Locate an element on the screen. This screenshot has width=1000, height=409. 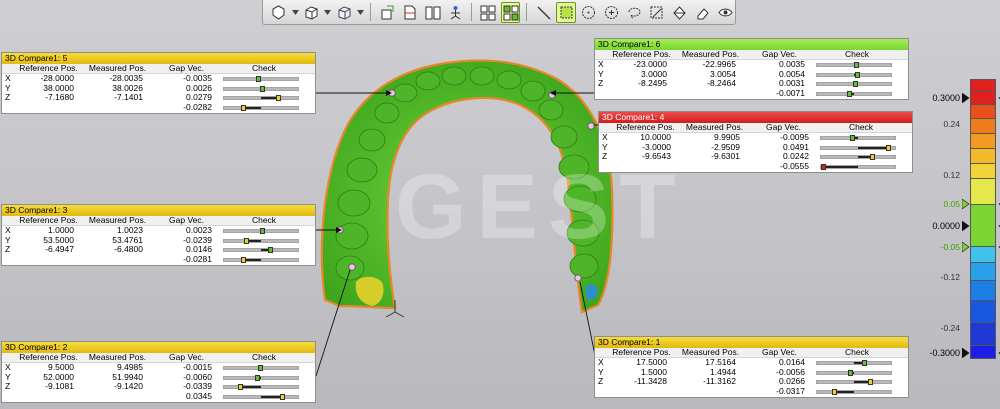
grid-icon is located at coordinates (488, 12).